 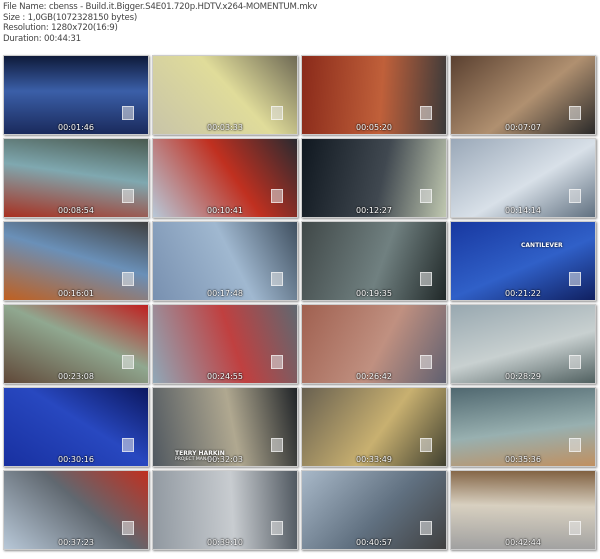 I want to click on thumbnail: 00:39:10, so click(x=225, y=510).